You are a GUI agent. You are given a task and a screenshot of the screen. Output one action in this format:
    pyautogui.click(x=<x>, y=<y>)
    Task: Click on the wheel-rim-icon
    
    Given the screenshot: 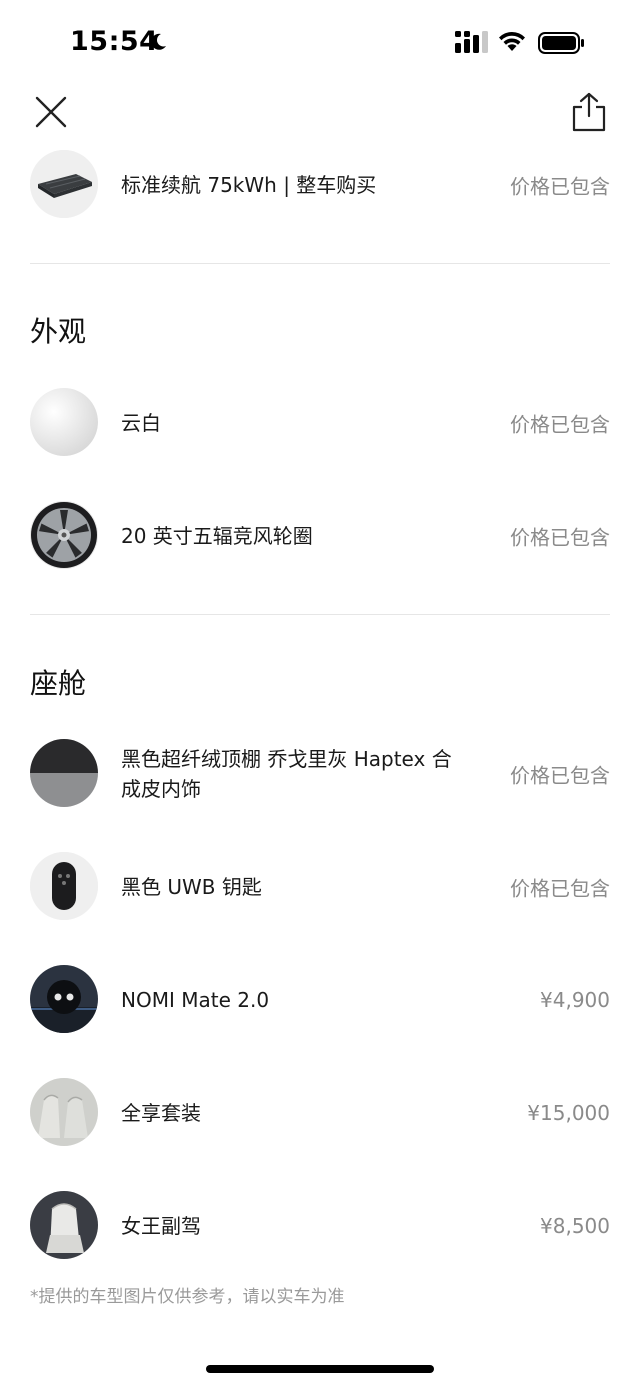 What is the action you would take?
    pyautogui.click(x=64, y=535)
    